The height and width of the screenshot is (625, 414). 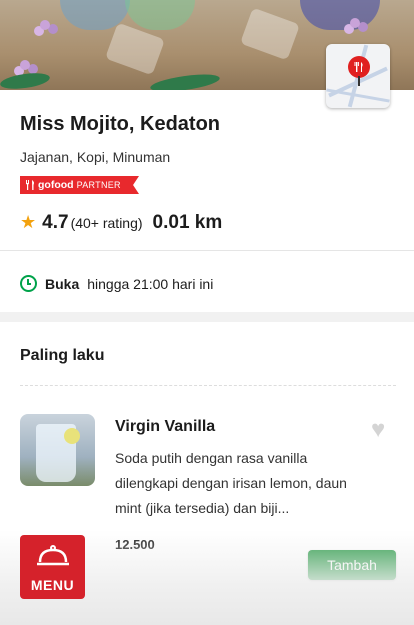 What do you see at coordinates (165, 427) in the screenshot?
I see `item-name: Virgin Vanilla` at bounding box center [165, 427].